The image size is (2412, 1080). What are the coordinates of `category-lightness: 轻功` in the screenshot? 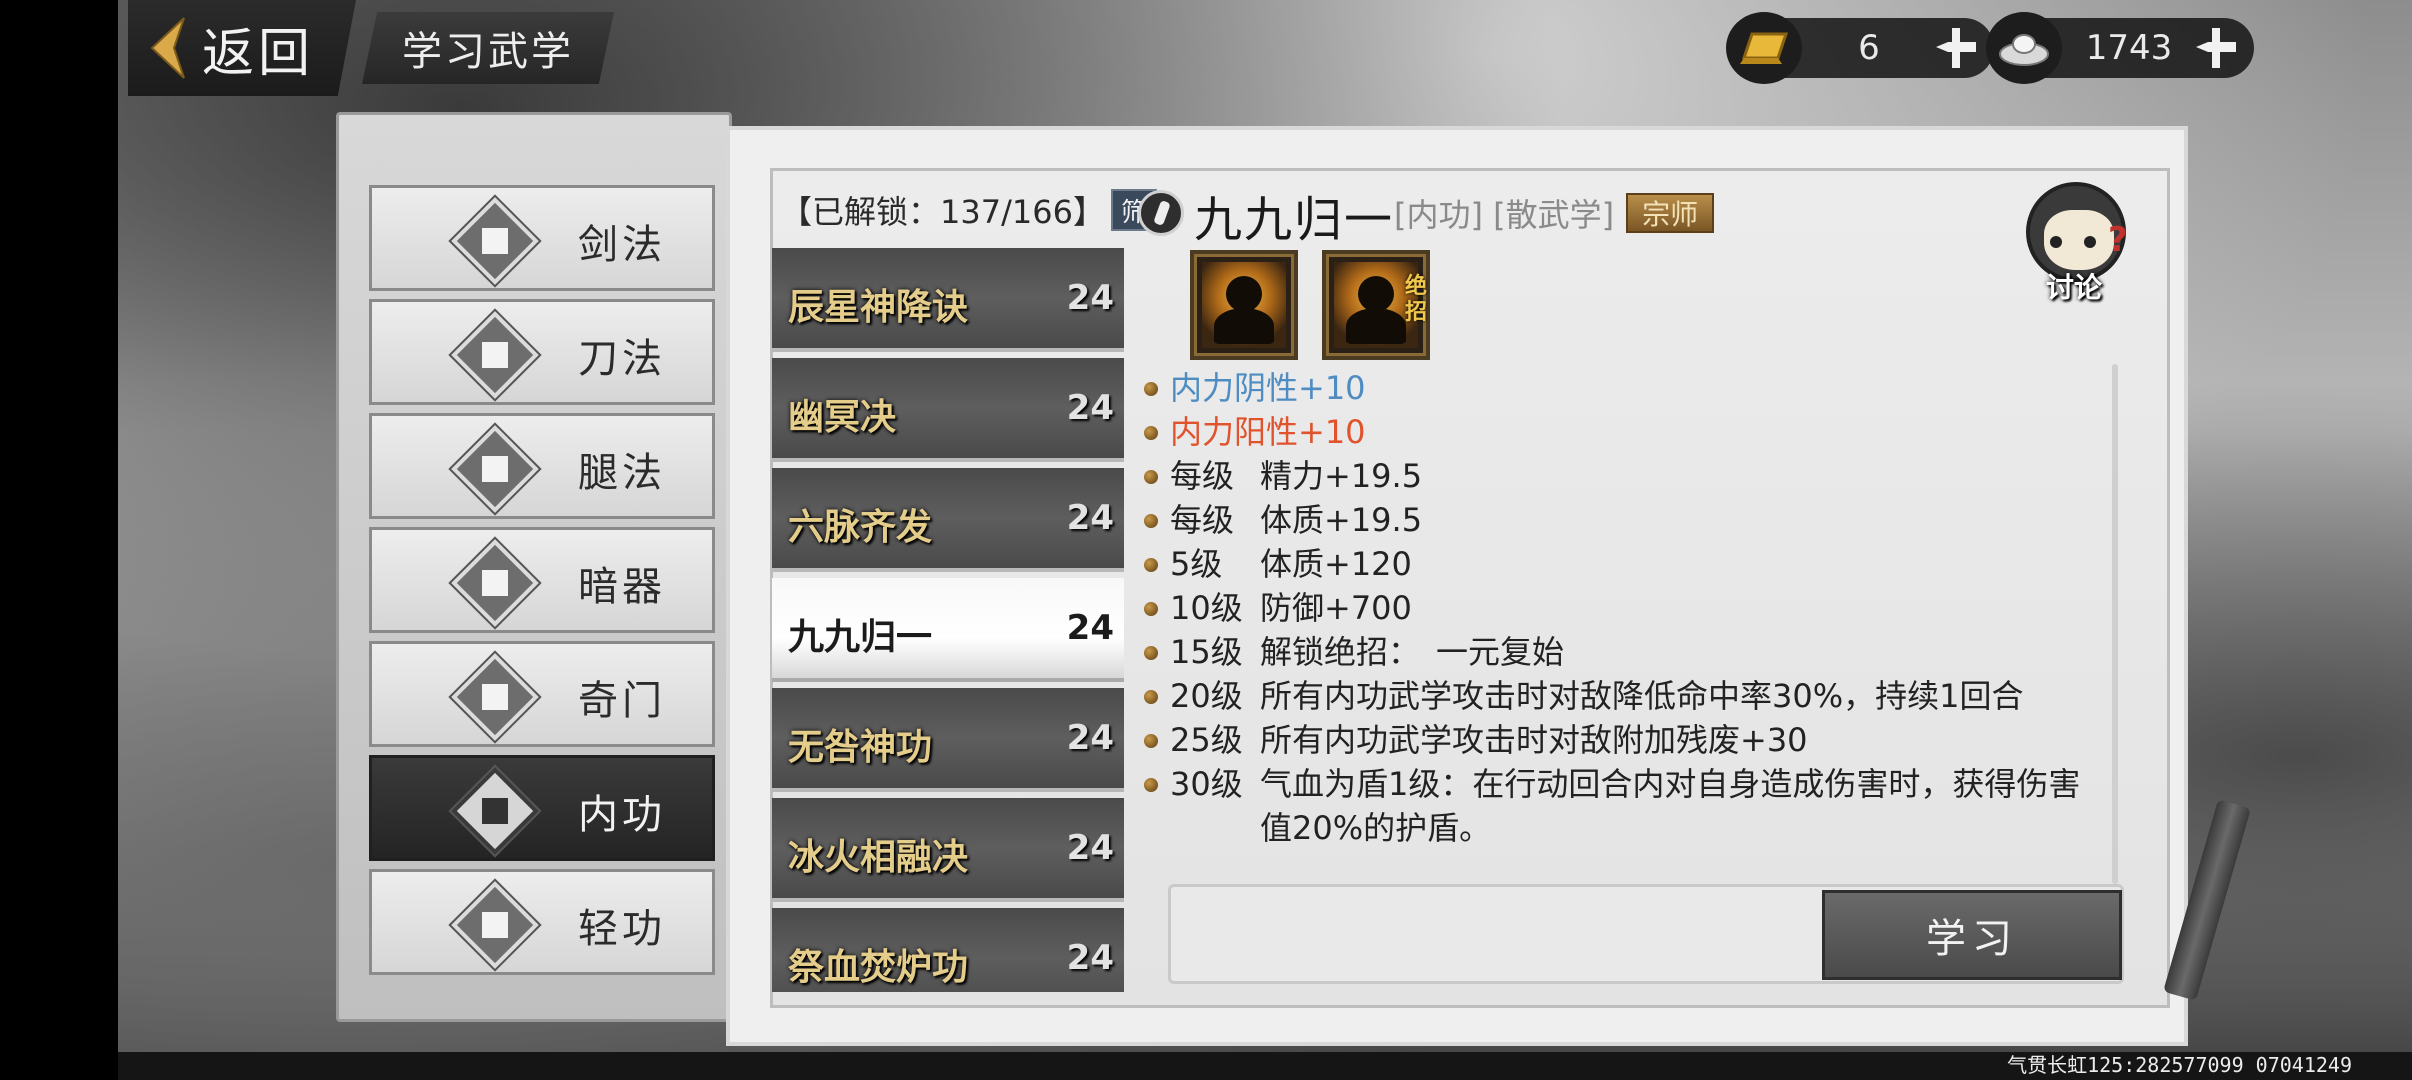 It's located at (542, 922).